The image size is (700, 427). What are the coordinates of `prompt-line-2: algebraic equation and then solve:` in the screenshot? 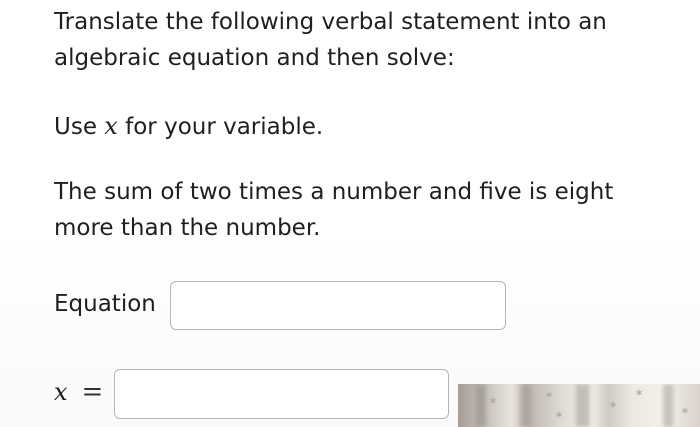 It's located at (254, 58).